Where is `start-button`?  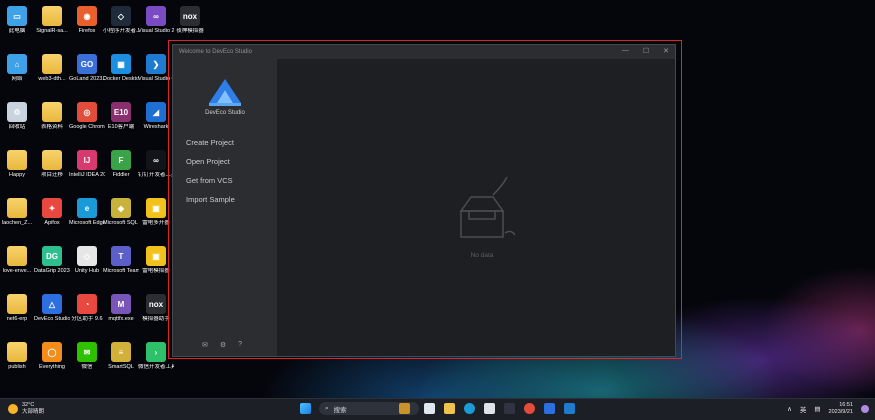
start-button is located at coordinates (305, 408).